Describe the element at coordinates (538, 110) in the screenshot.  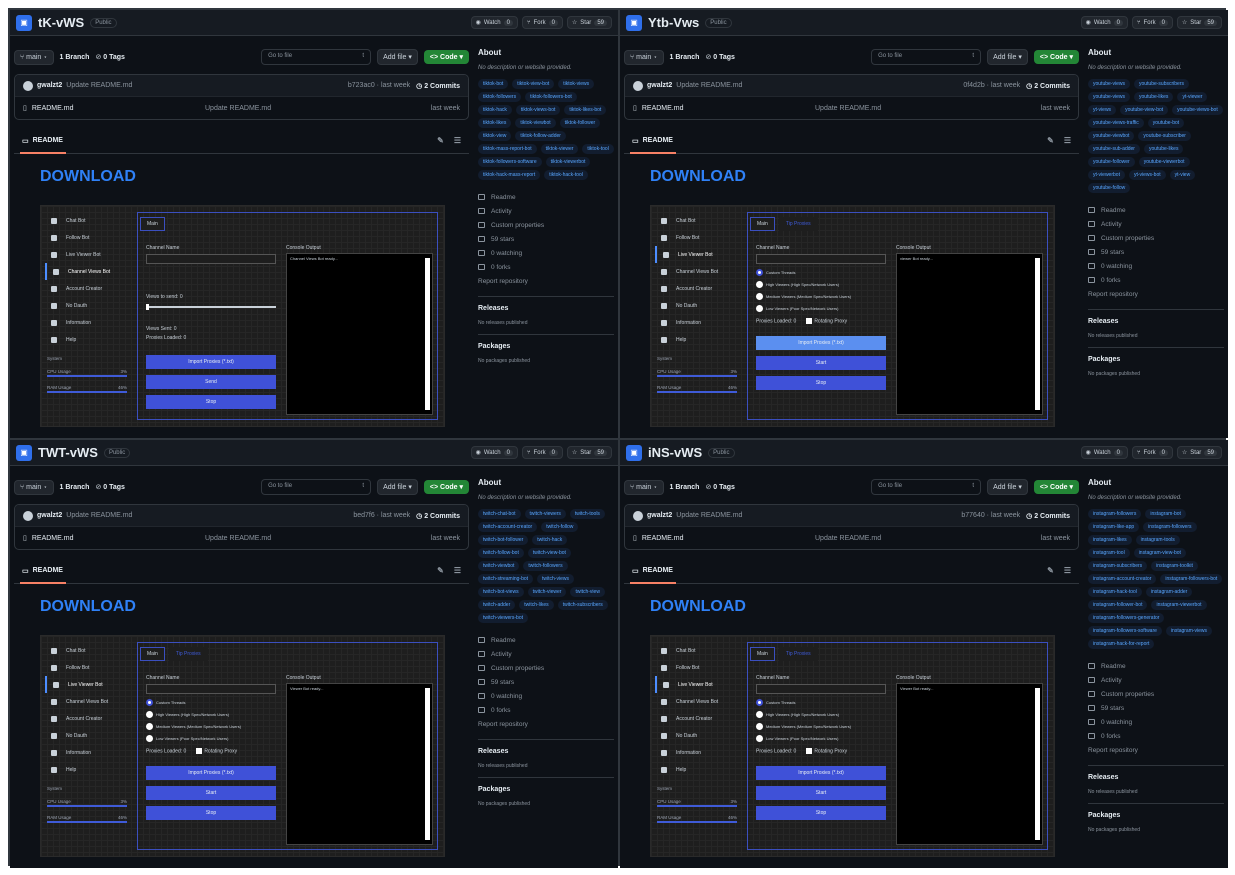
I see `topic-tag: tiktok-views-bot` at that location.